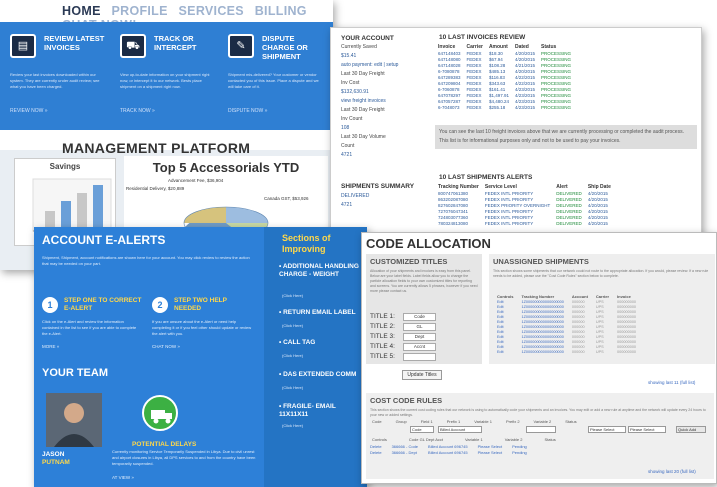 Image resolution: width=717 pixels, height=487 pixels. Describe the element at coordinates (607, 429) in the screenshot. I see `variable-1-select: Please Select` at that location.